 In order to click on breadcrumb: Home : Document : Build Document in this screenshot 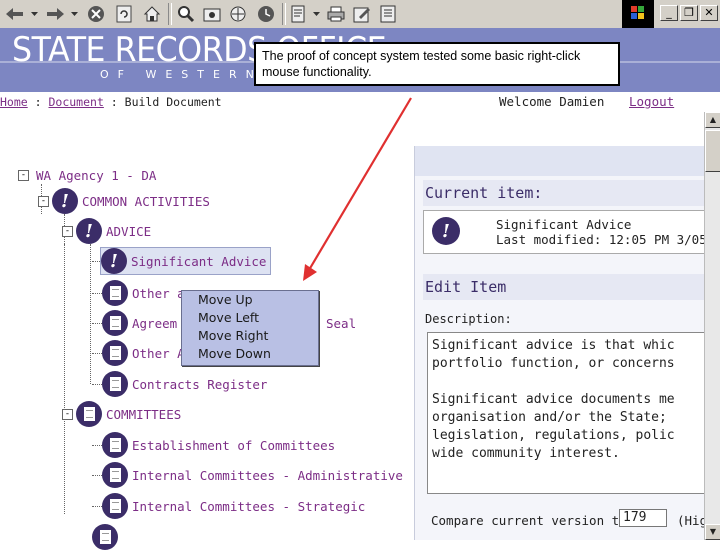, I will do `click(111, 102)`.